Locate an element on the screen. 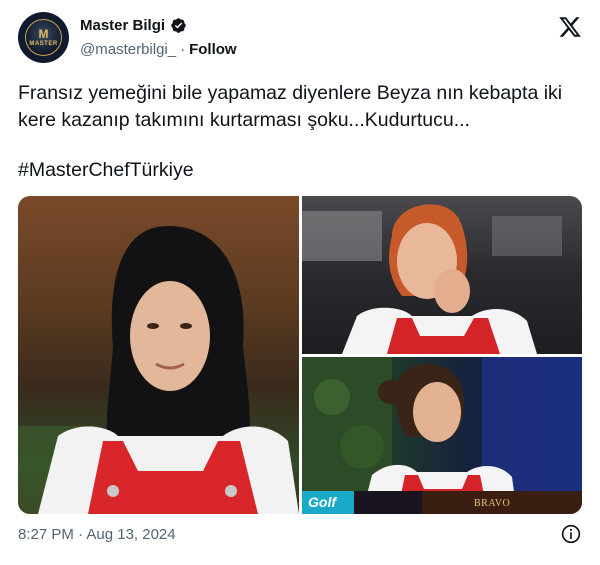 This screenshot has height=565, width=600. avatar-emblem: M MASTER is located at coordinates (43, 37).